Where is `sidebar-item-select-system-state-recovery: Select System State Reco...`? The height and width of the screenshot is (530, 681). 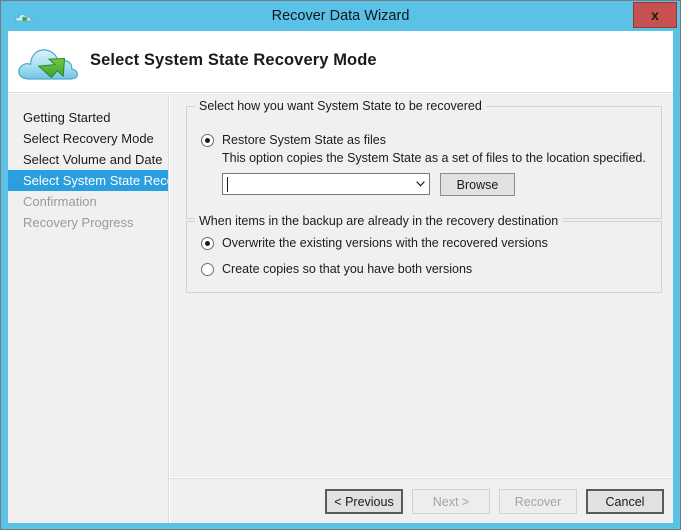
sidebar-item-select-system-state-recovery: Select System State Reco... is located at coordinates (88, 180).